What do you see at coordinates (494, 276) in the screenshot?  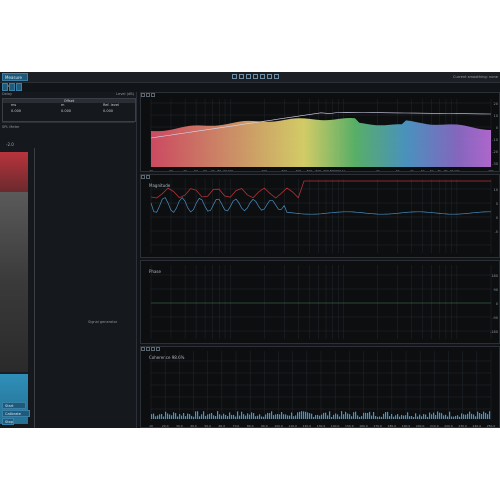 I see `y-tick-label: 180` at bounding box center [494, 276].